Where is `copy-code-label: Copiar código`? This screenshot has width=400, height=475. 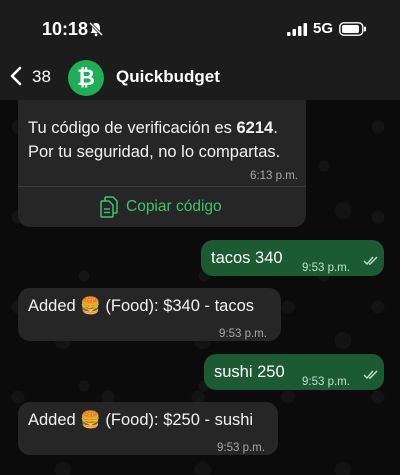 copy-code-label: Copiar código is located at coordinates (174, 206).